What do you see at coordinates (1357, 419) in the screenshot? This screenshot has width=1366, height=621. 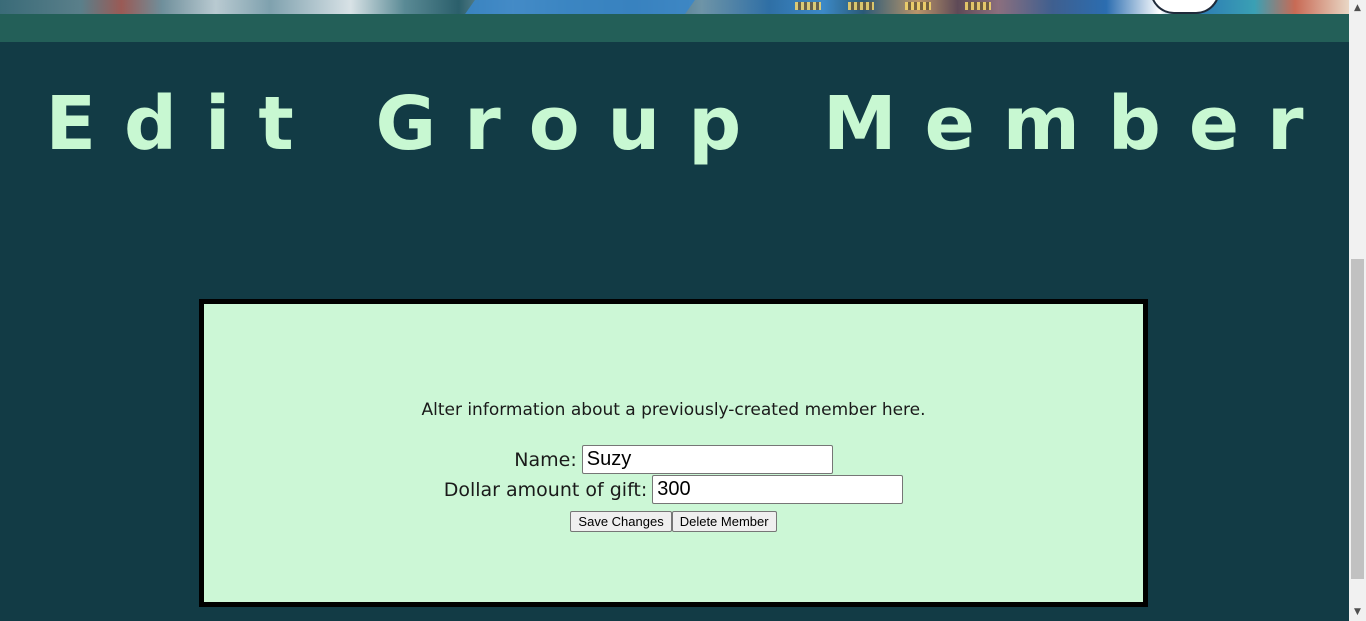 I see `scroll-thumb` at bounding box center [1357, 419].